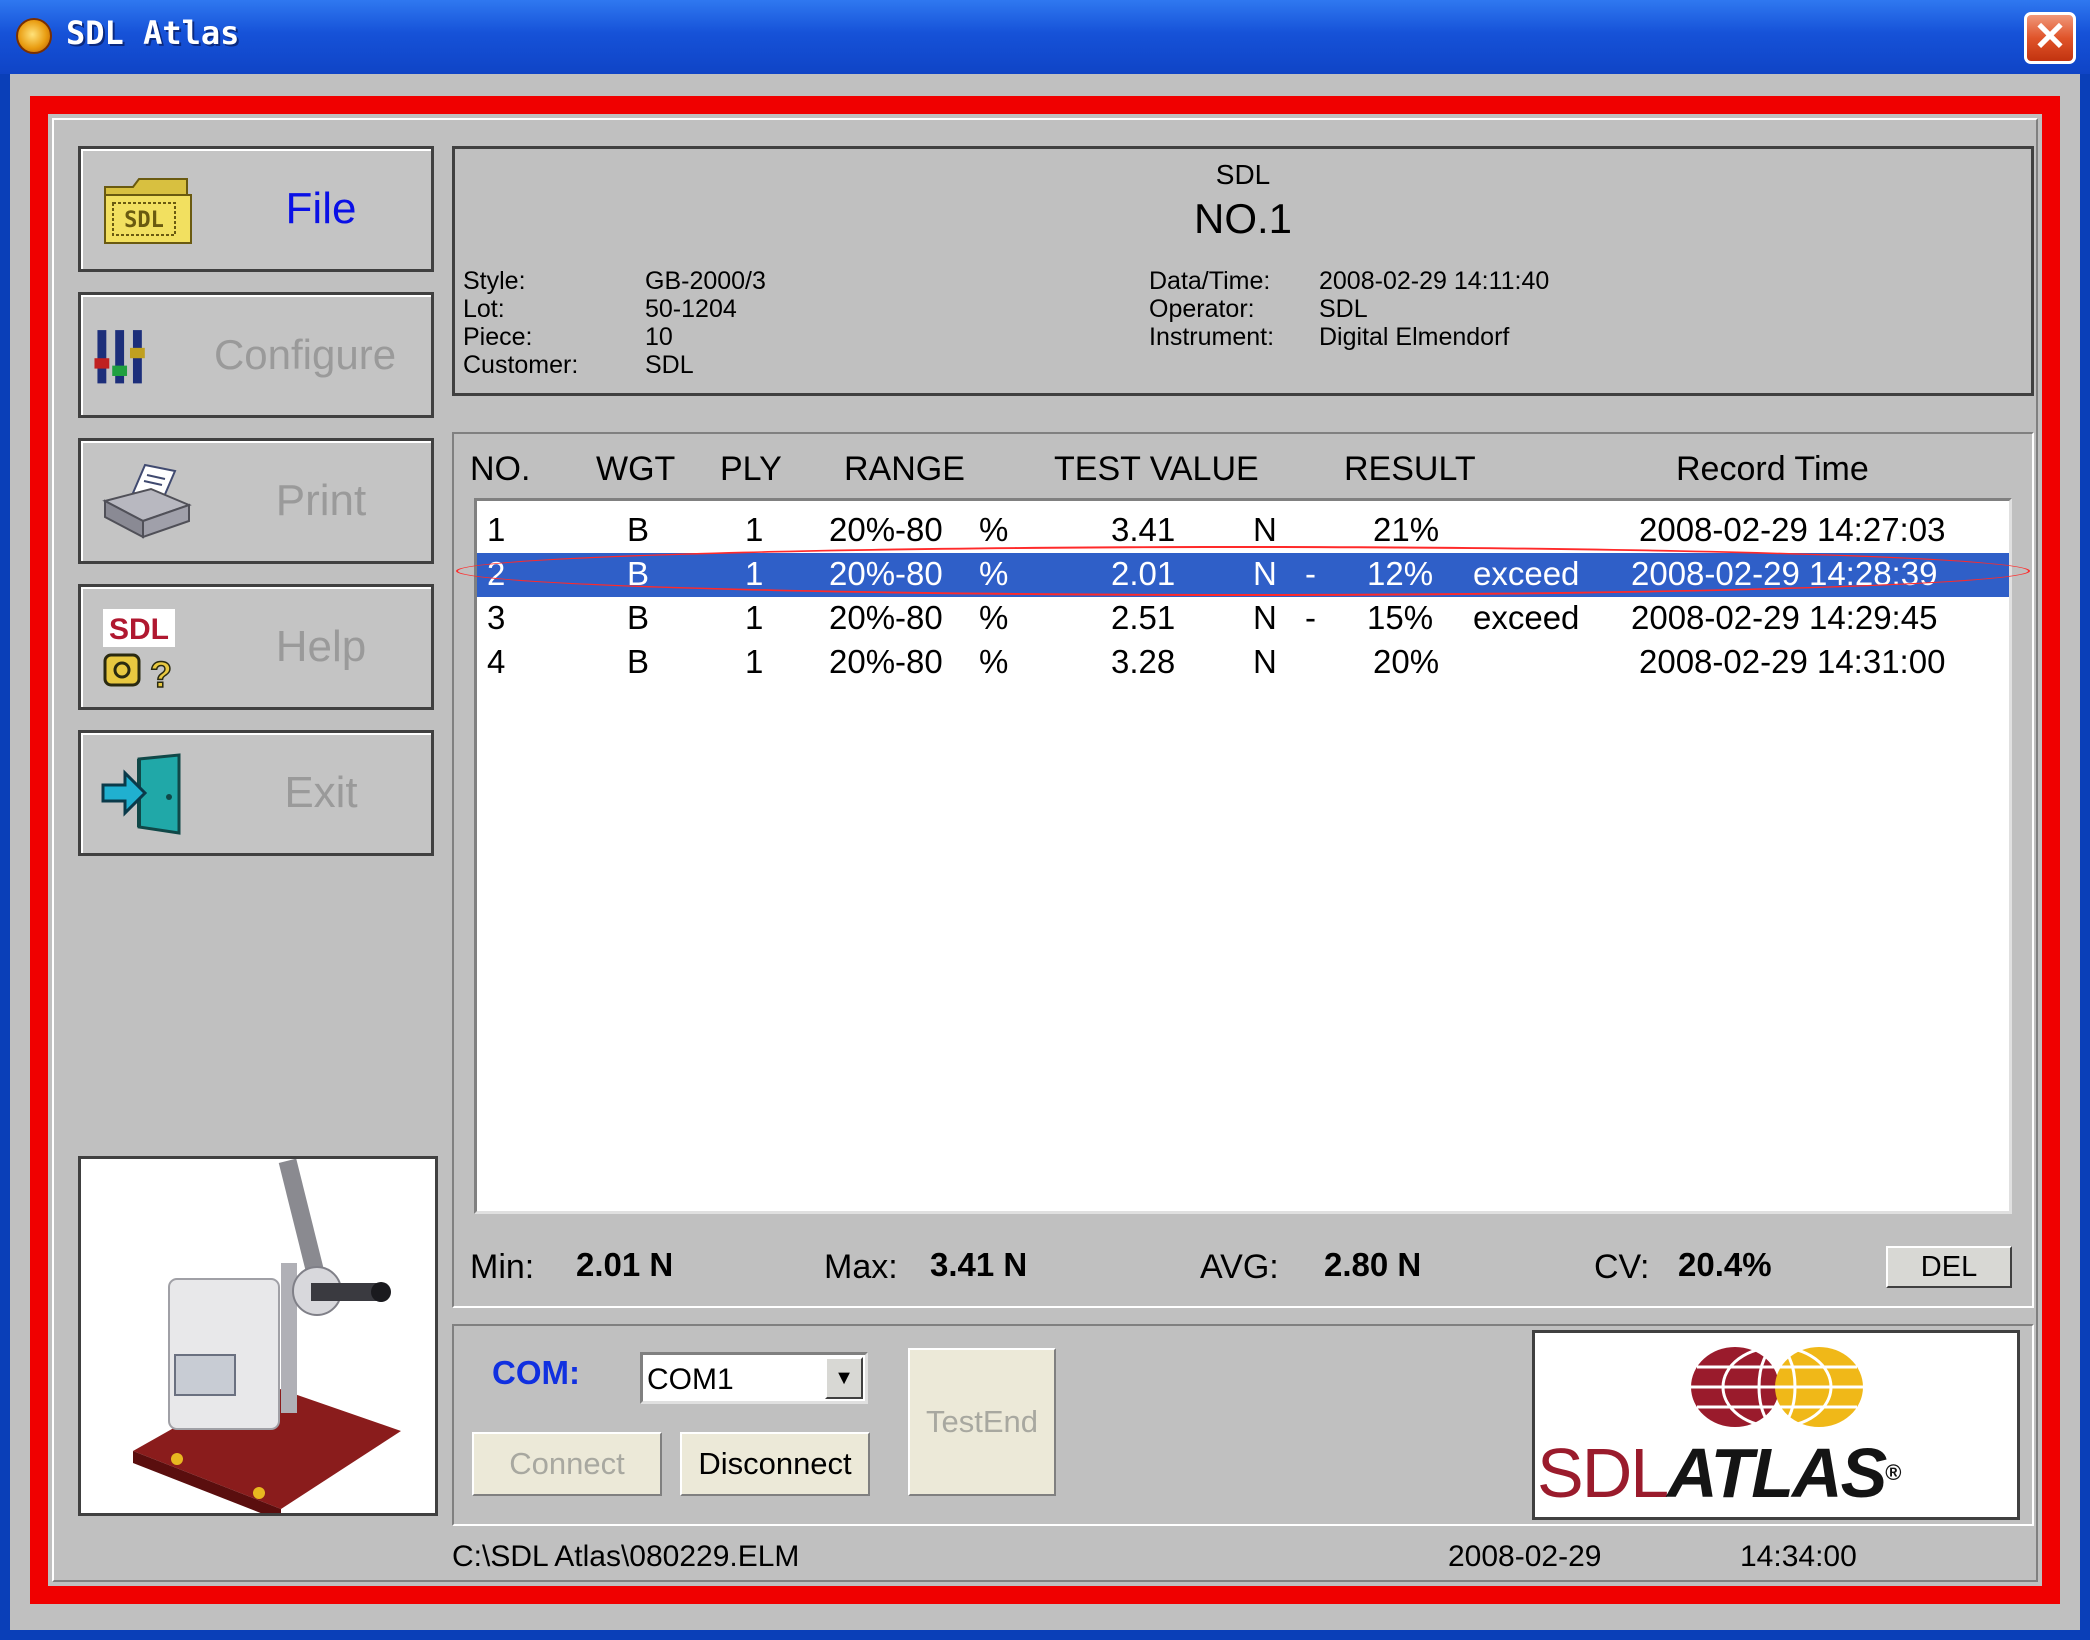  Describe the element at coordinates (502, 1267) in the screenshot. I see `min-label: Min:` at that location.